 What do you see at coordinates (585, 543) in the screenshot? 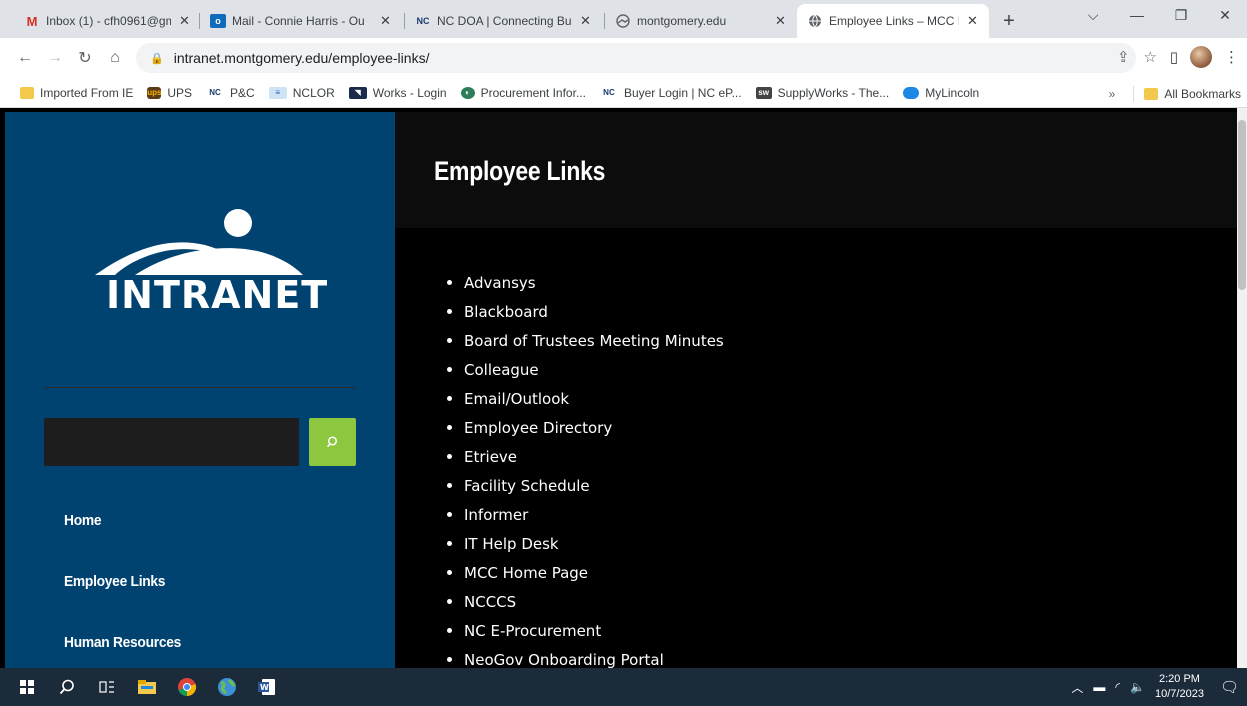
I see `list-item: IT Help Desk` at bounding box center [585, 543].